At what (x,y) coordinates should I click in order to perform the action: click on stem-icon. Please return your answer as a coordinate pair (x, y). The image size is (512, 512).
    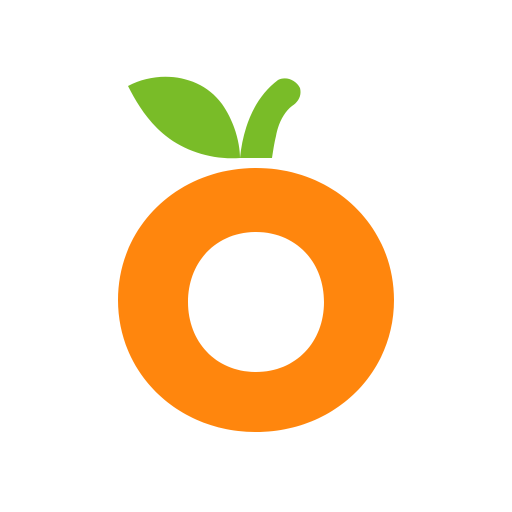
    Looking at the image, I should click on (270, 118).